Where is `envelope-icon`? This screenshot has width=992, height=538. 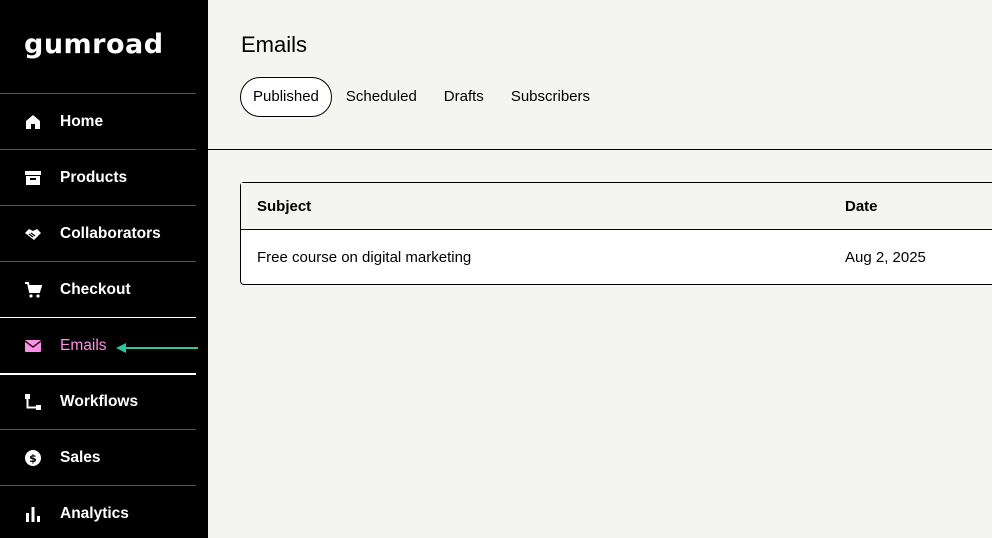 envelope-icon is located at coordinates (33, 346).